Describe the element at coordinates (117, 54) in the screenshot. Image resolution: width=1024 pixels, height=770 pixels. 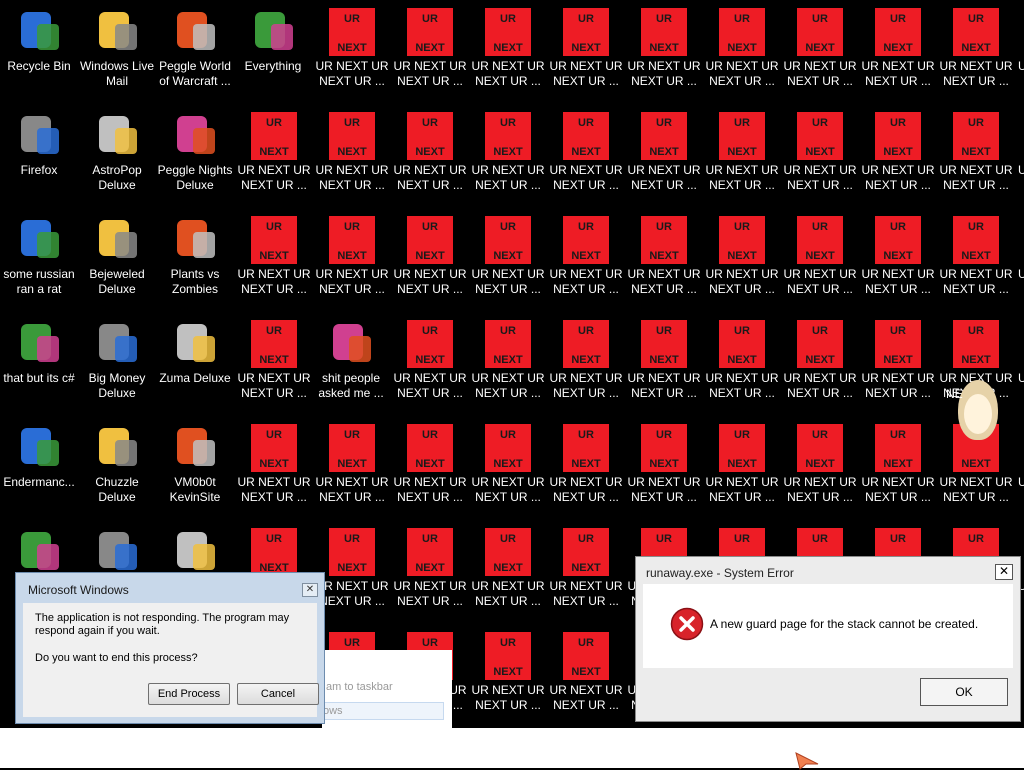
I see `desktop-icon-windows-live-mail: Windows Live Mail` at that location.